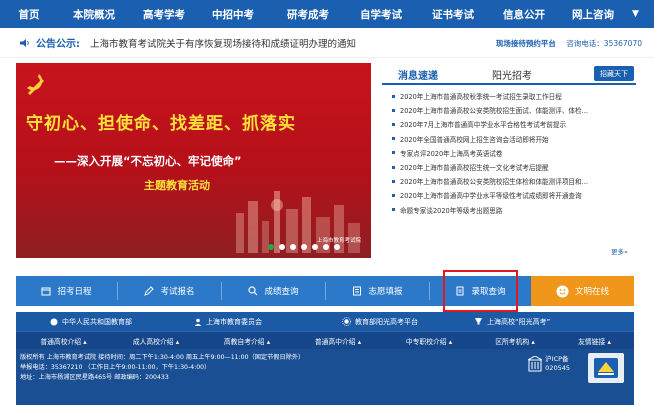  Describe the element at coordinates (491, 196) in the screenshot. I see `news-item-text: 2020年上海市普通高中学业水平等级性考试成绩即将开通查询` at that location.